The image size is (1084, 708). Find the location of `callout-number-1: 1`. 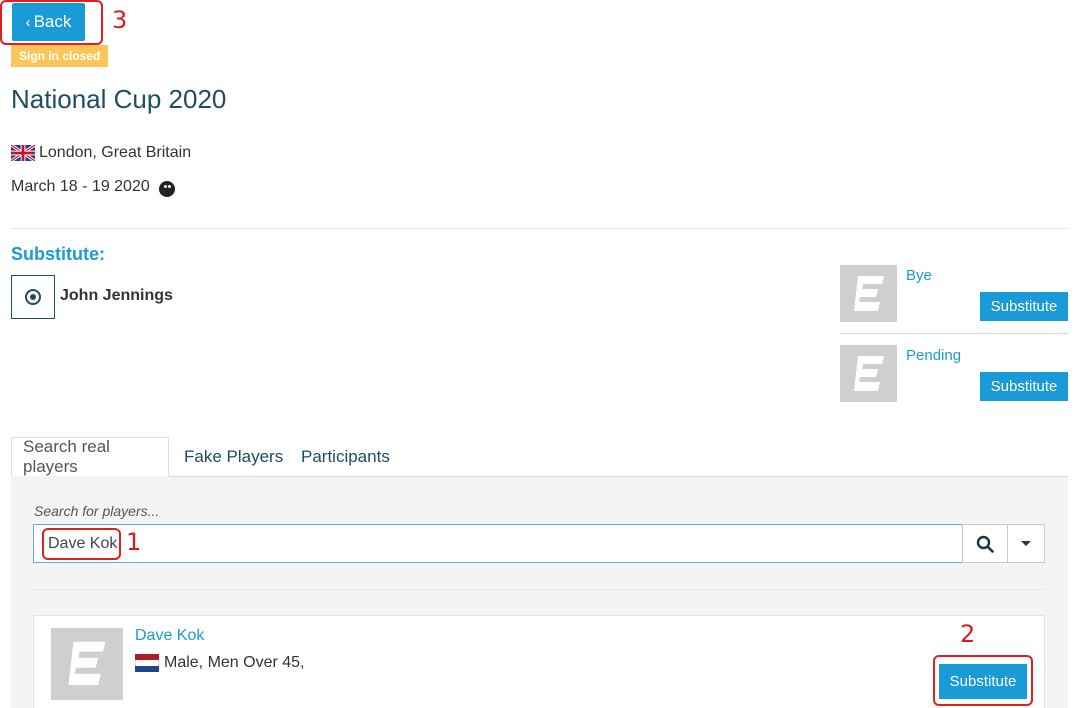

callout-number-1: 1 is located at coordinates (134, 542).